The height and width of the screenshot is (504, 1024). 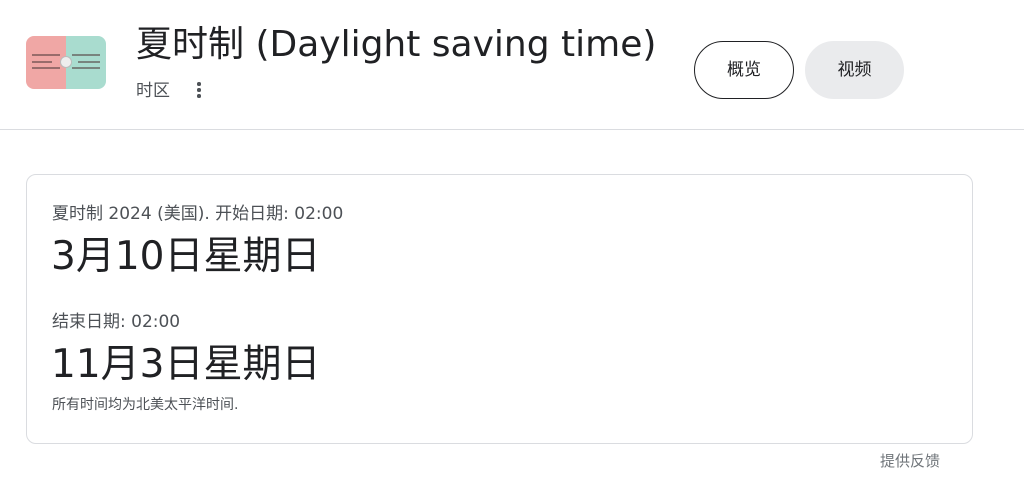 I want to click on tab-overview: 概览, so click(x=744, y=70).